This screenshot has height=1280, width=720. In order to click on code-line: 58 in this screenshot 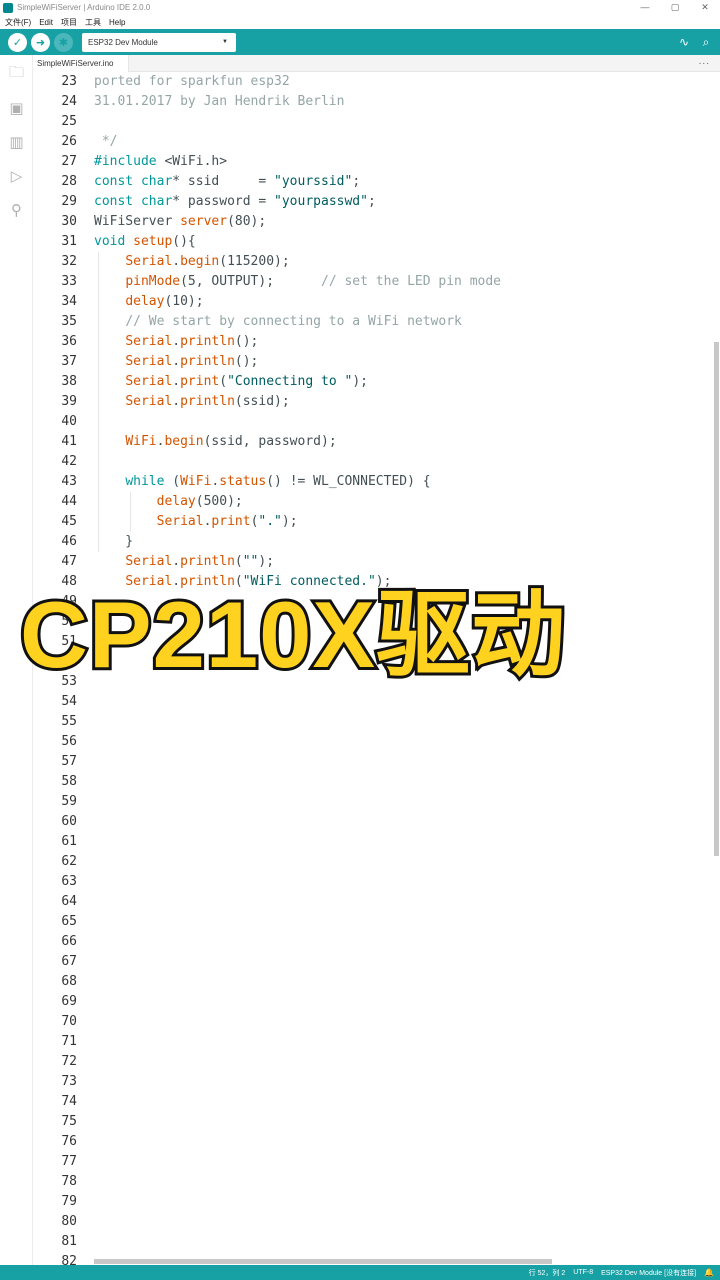, I will do `click(373, 782)`.